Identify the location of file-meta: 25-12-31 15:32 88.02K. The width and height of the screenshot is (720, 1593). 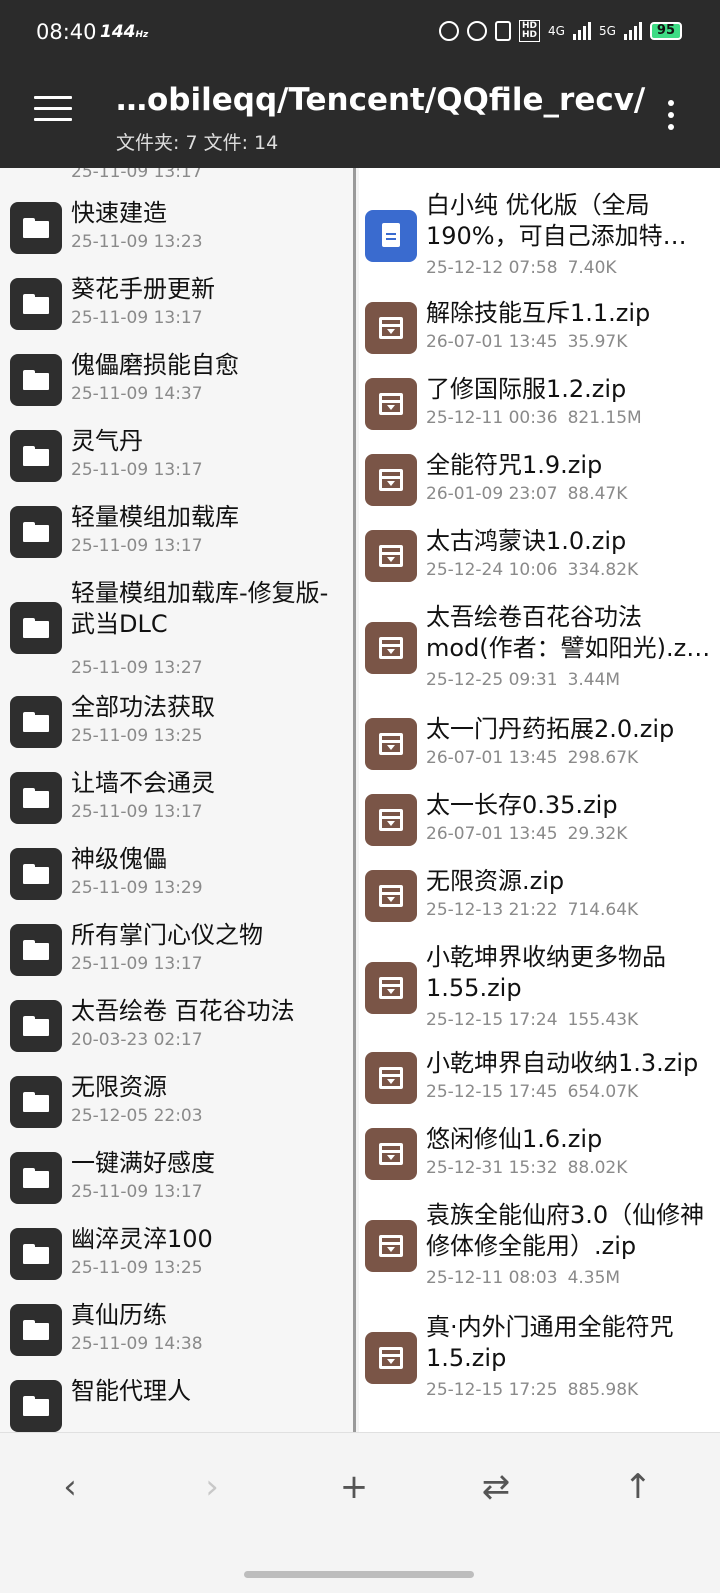
(526, 1168).